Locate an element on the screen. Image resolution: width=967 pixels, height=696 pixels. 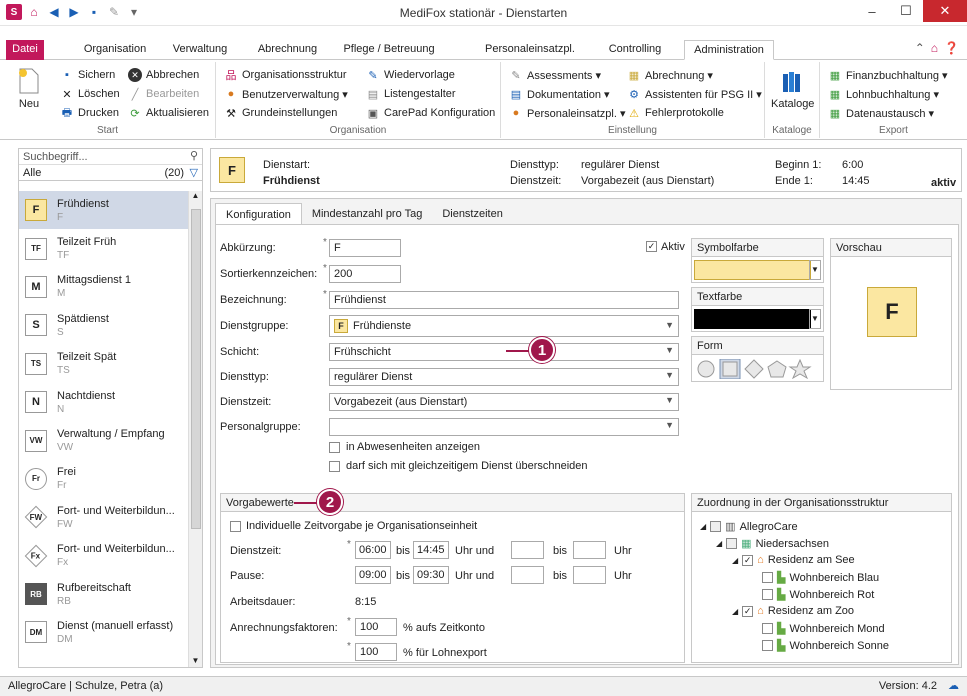
carepad-button: ▣ CarePad Konfiguration is located at coordinates (431, 113).